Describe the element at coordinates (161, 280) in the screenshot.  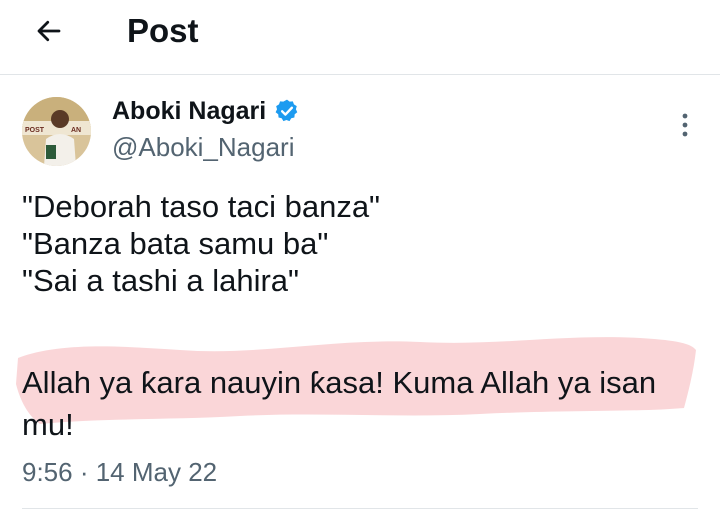
I see `post-line: "Sai a tashi a lahira"` at that location.